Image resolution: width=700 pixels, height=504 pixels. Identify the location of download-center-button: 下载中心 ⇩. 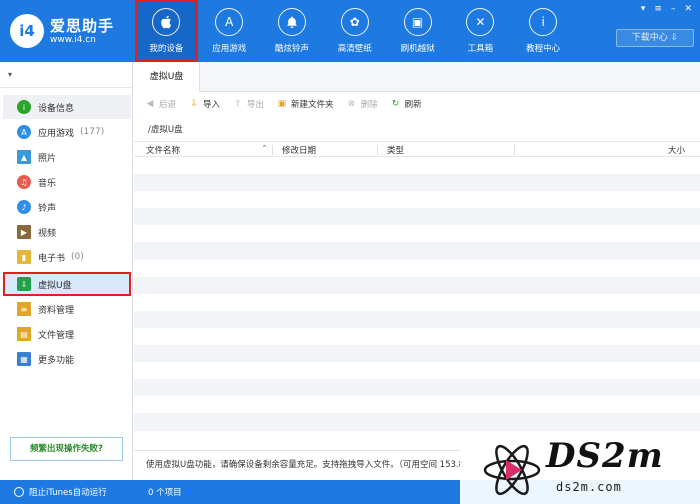
(655, 38).